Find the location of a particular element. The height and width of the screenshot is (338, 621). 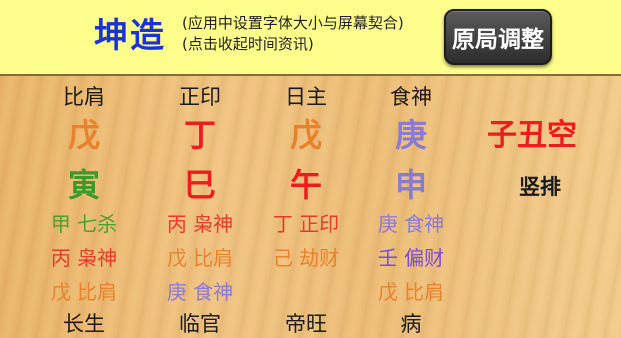

hidden-stem: 丁 正印 is located at coordinates (306, 224).